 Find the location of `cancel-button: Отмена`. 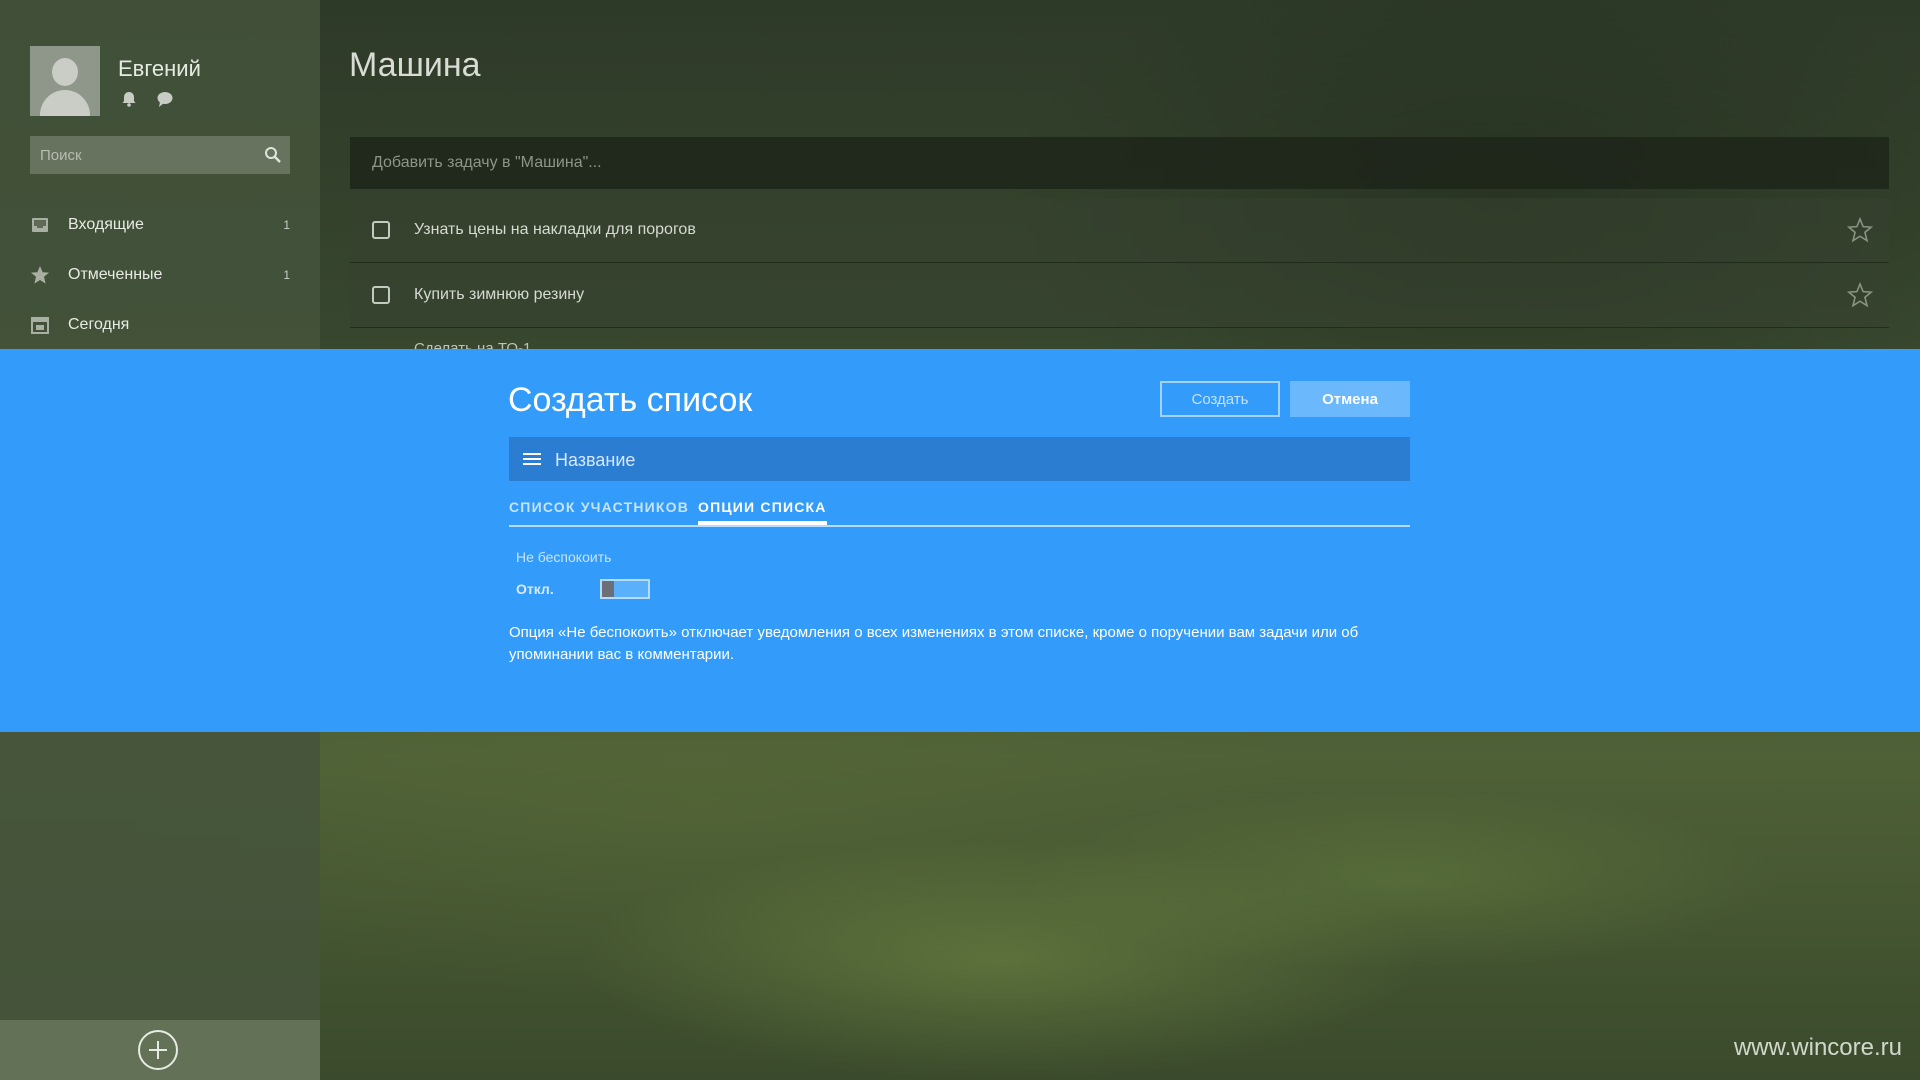

cancel-button: Отмена is located at coordinates (1350, 399).